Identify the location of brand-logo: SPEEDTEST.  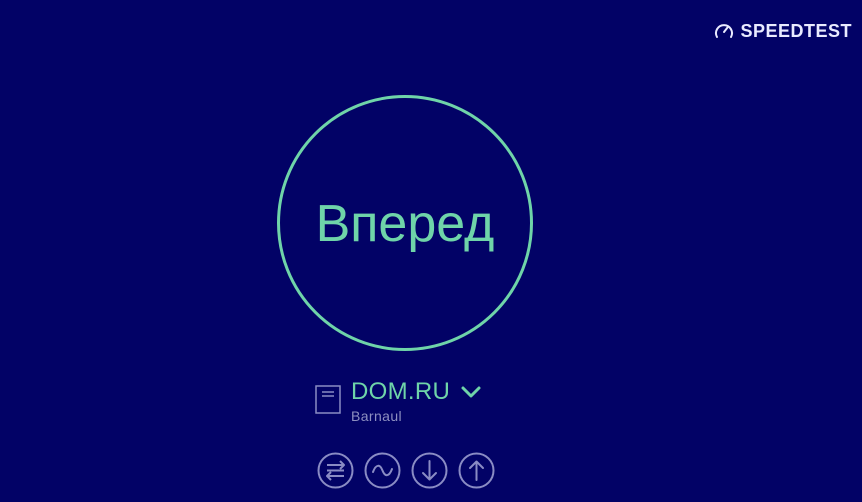
(782, 31).